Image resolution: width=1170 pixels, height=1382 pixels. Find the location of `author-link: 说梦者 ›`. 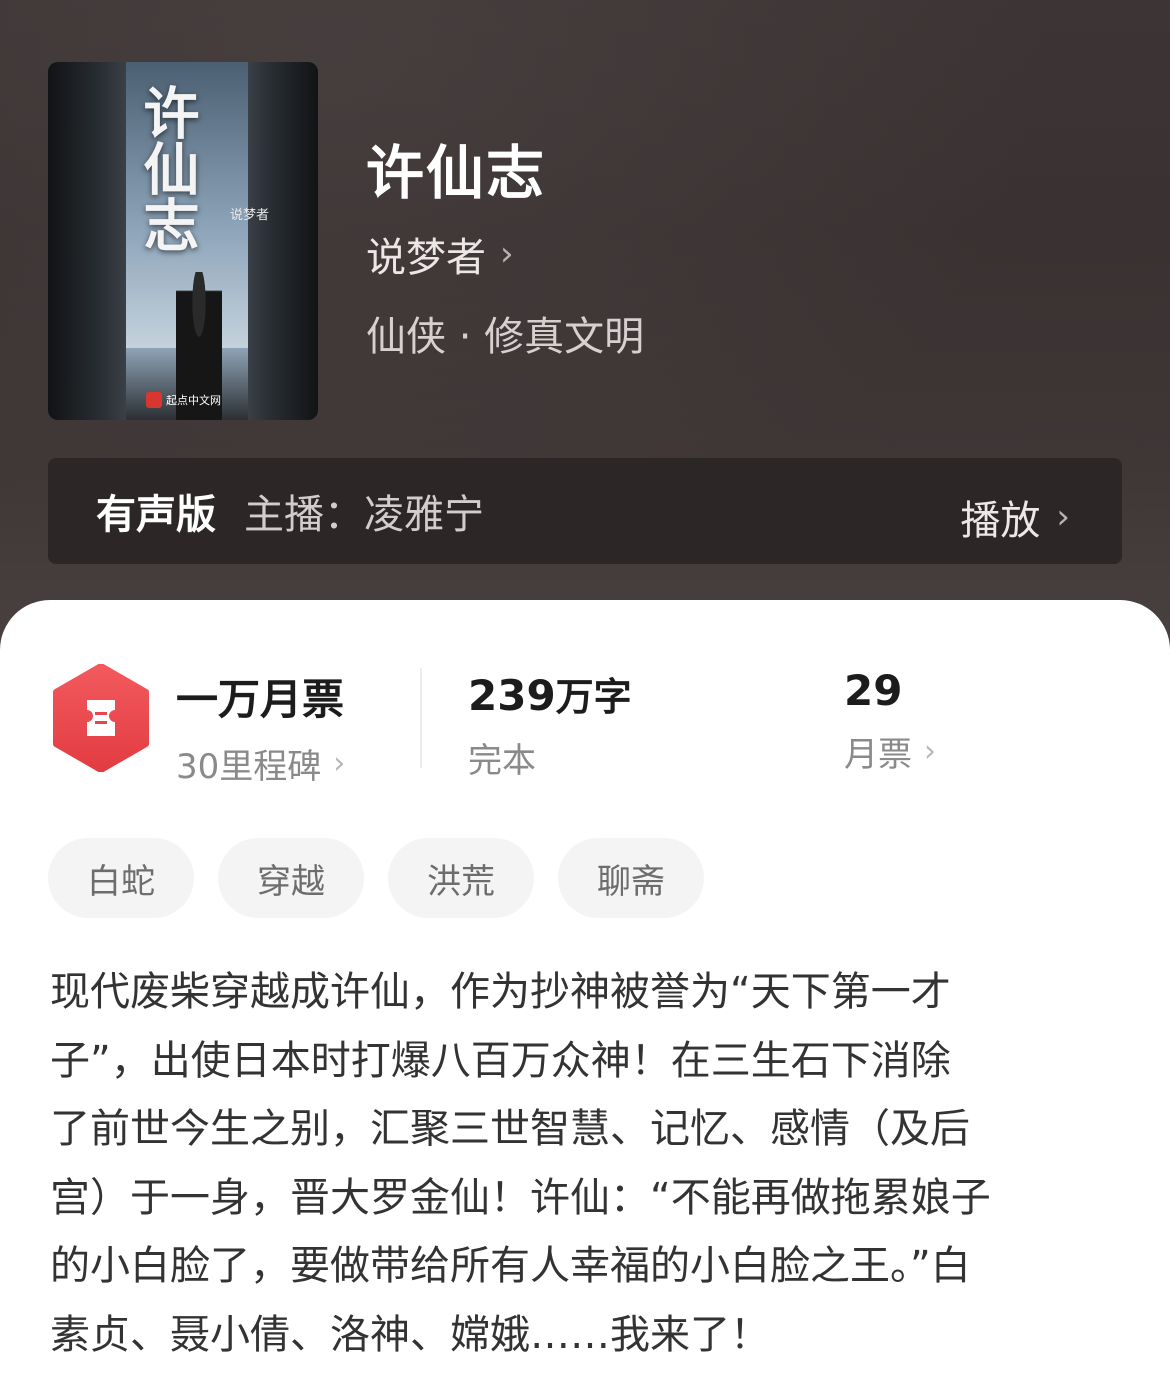

author-link: 说梦者 › is located at coordinates (440, 254).